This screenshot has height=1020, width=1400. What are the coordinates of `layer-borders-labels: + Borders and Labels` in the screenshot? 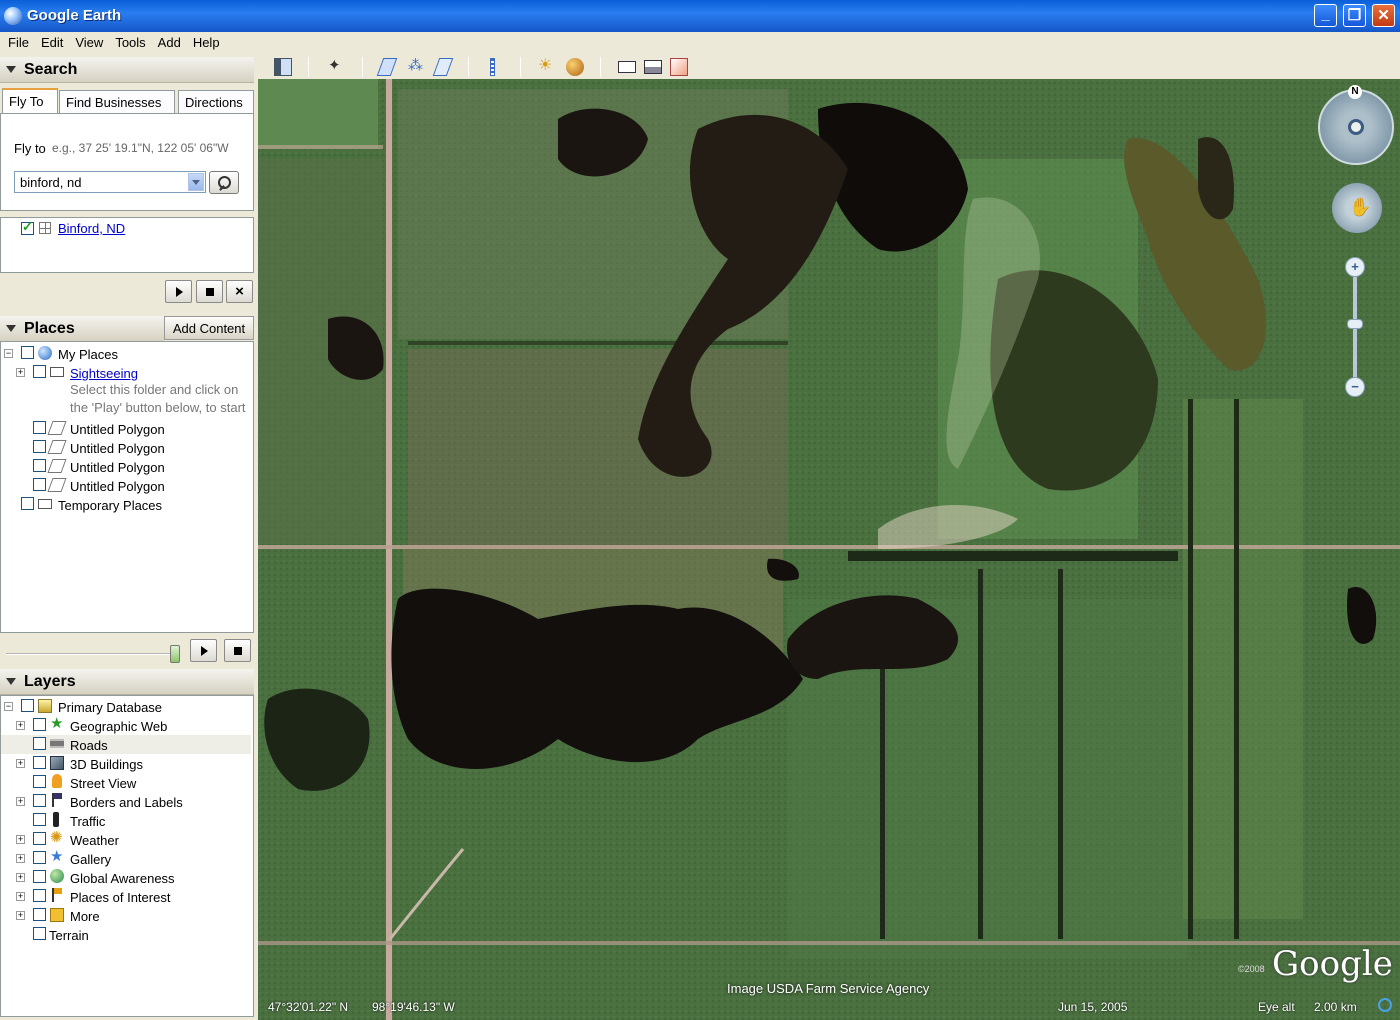 It's located at (126, 801).